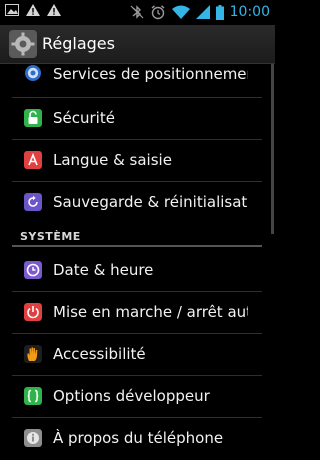  What do you see at coordinates (33, 438) in the screenshot?
I see `info-icon` at bounding box center [33, 438].